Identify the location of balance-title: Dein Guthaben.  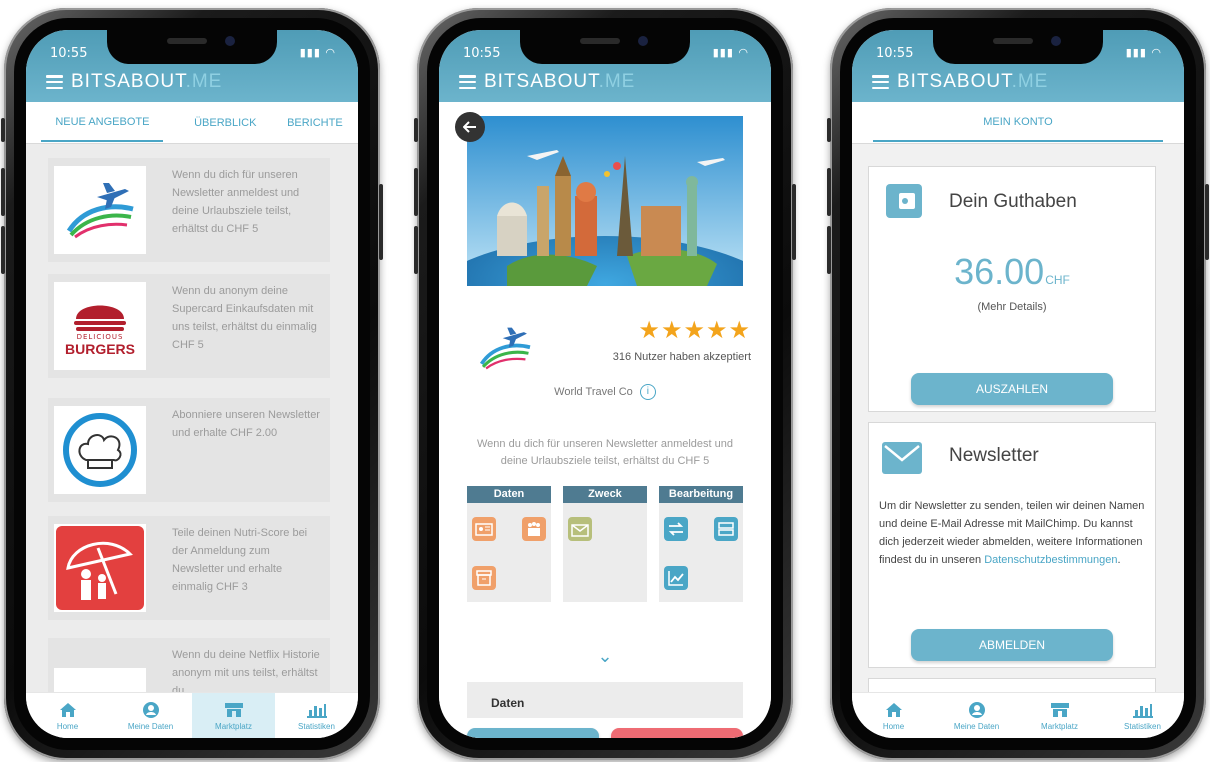
(1013, 201).